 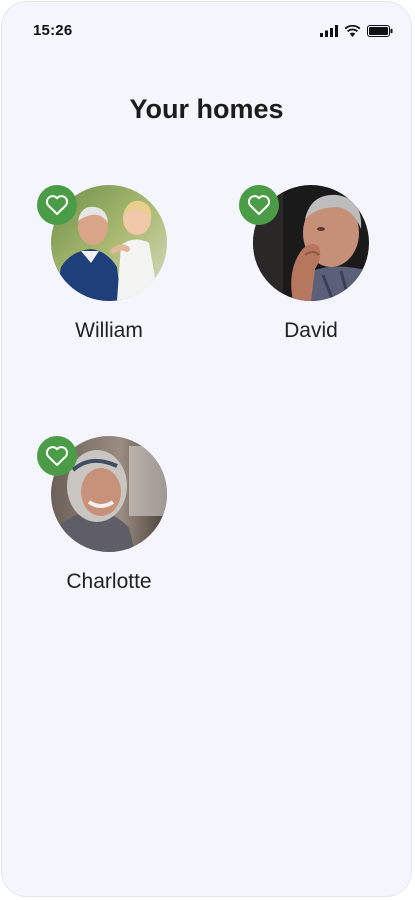 I want to click on battery-icon, so click(x=380, y=33).